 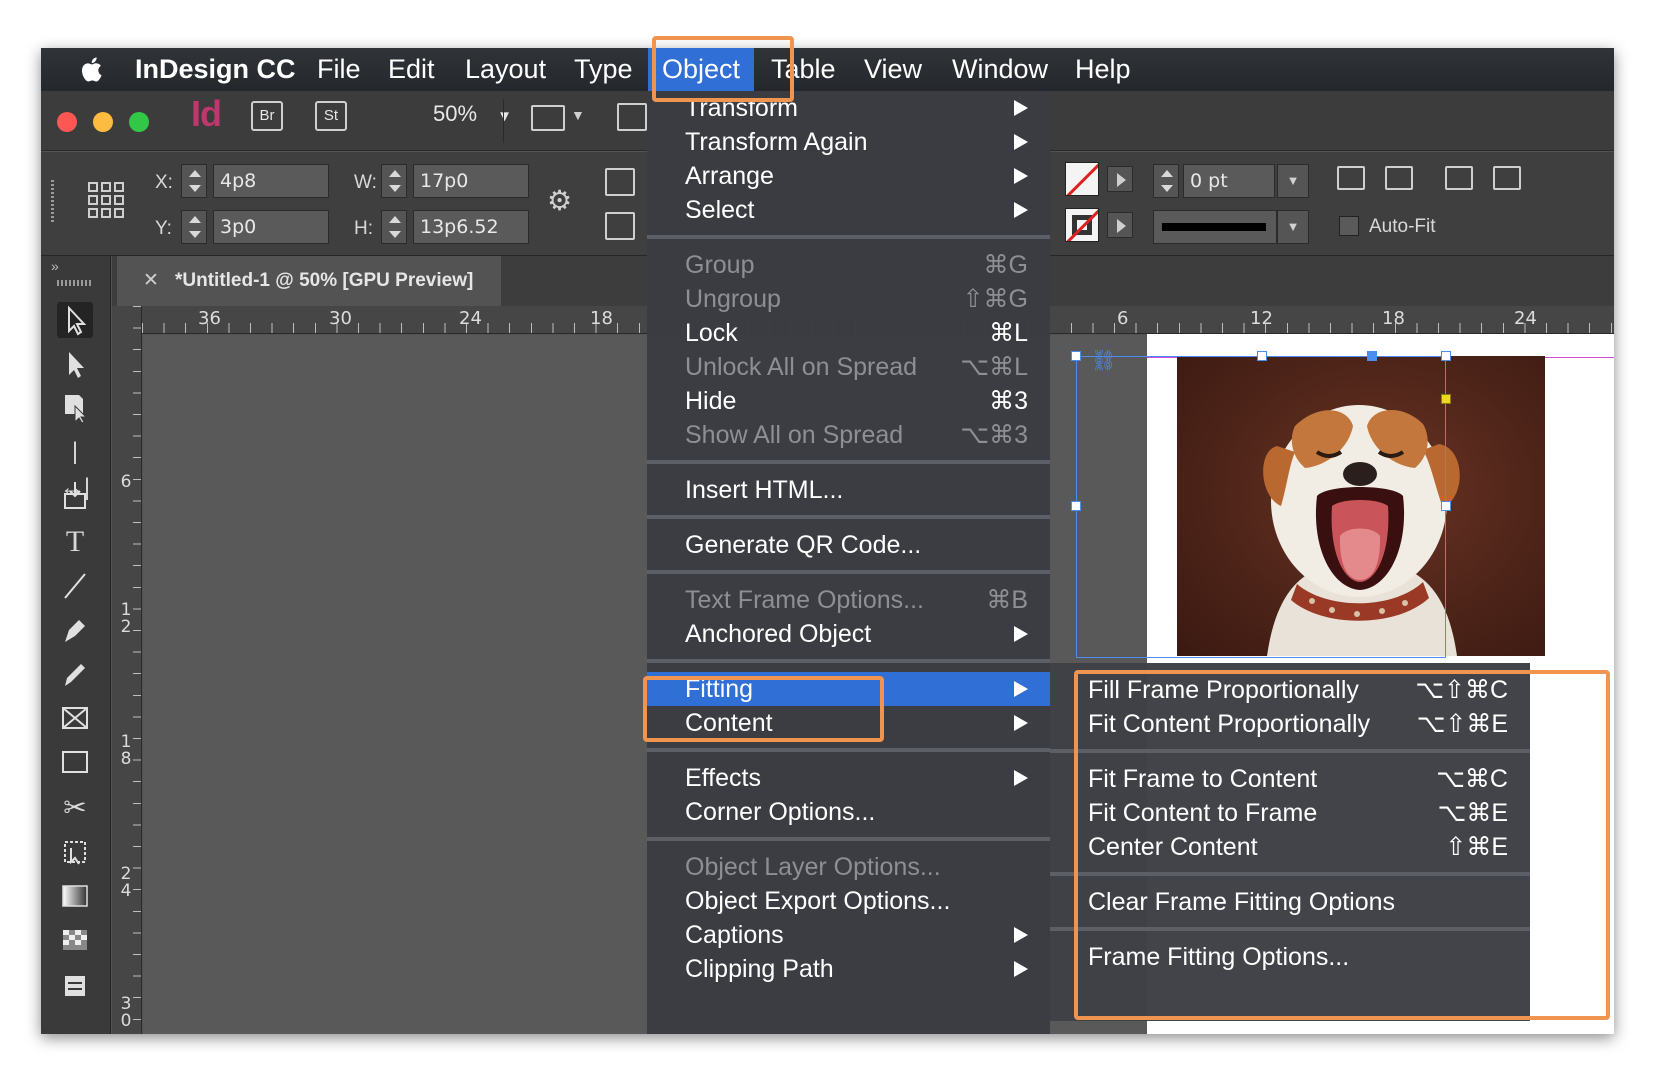 I want to click on x-stepper, so click(x=194, y=181).